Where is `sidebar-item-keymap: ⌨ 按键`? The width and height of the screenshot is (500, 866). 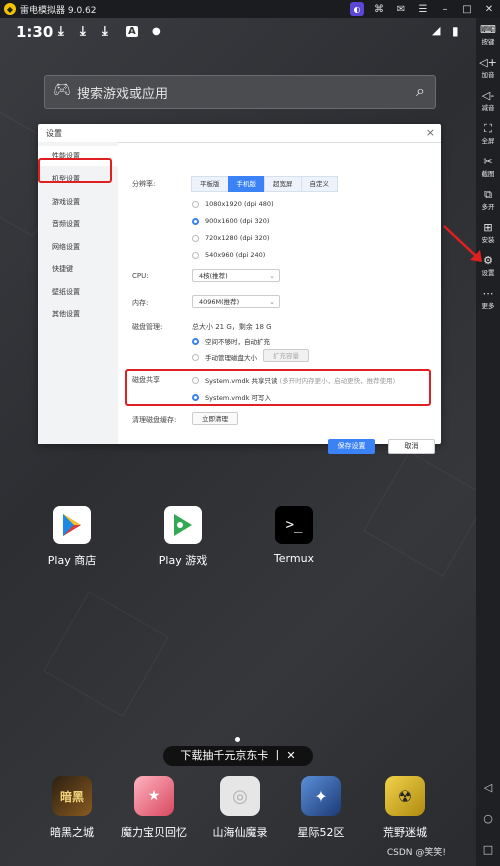
sidebar-item-keymap: ⌨ 按键 is located at coordinates (488, 34).